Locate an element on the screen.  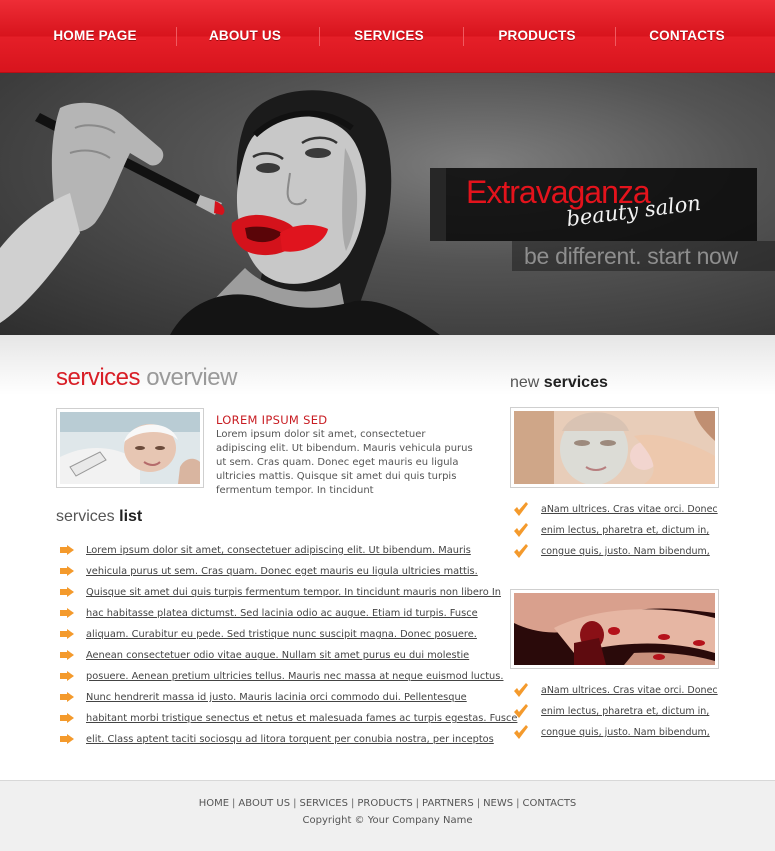
nav-item-about: ABOUT US is located at coordinates (245, 36).